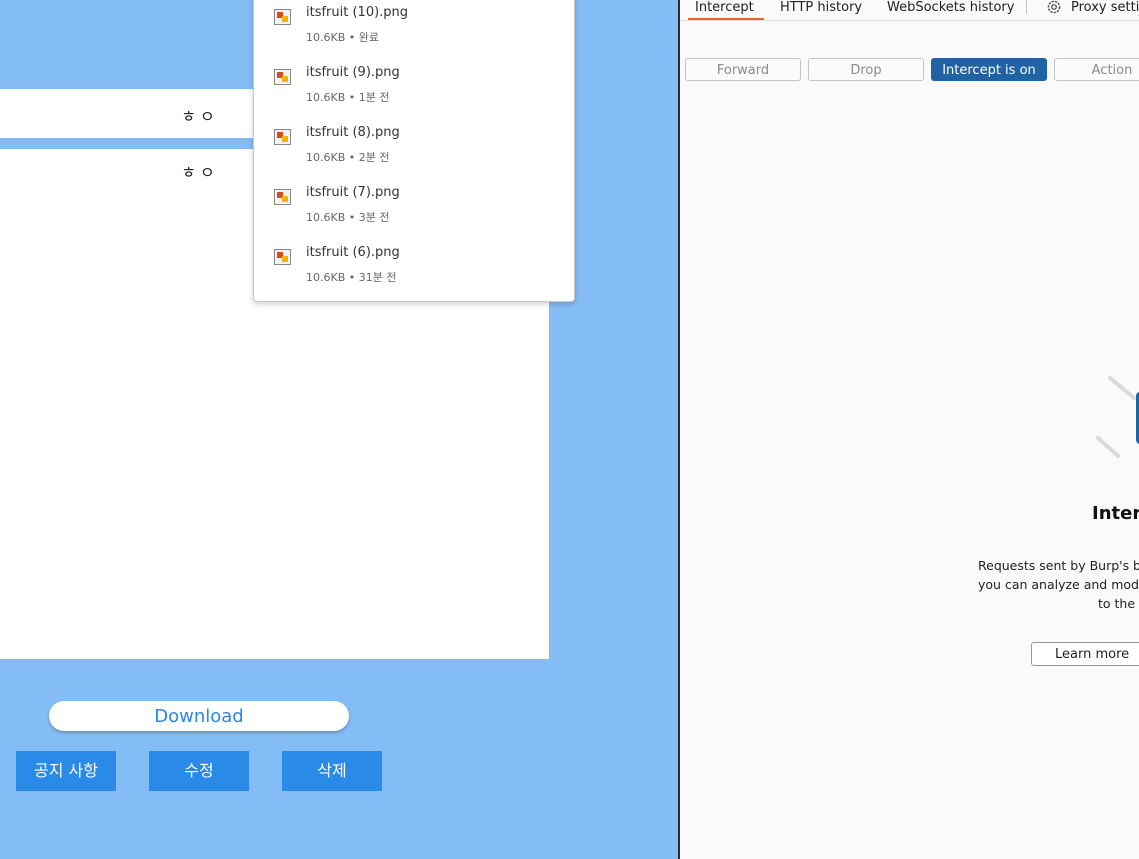  I want to click on tab-websockets-history: WebSockets history, so click(950, 10).